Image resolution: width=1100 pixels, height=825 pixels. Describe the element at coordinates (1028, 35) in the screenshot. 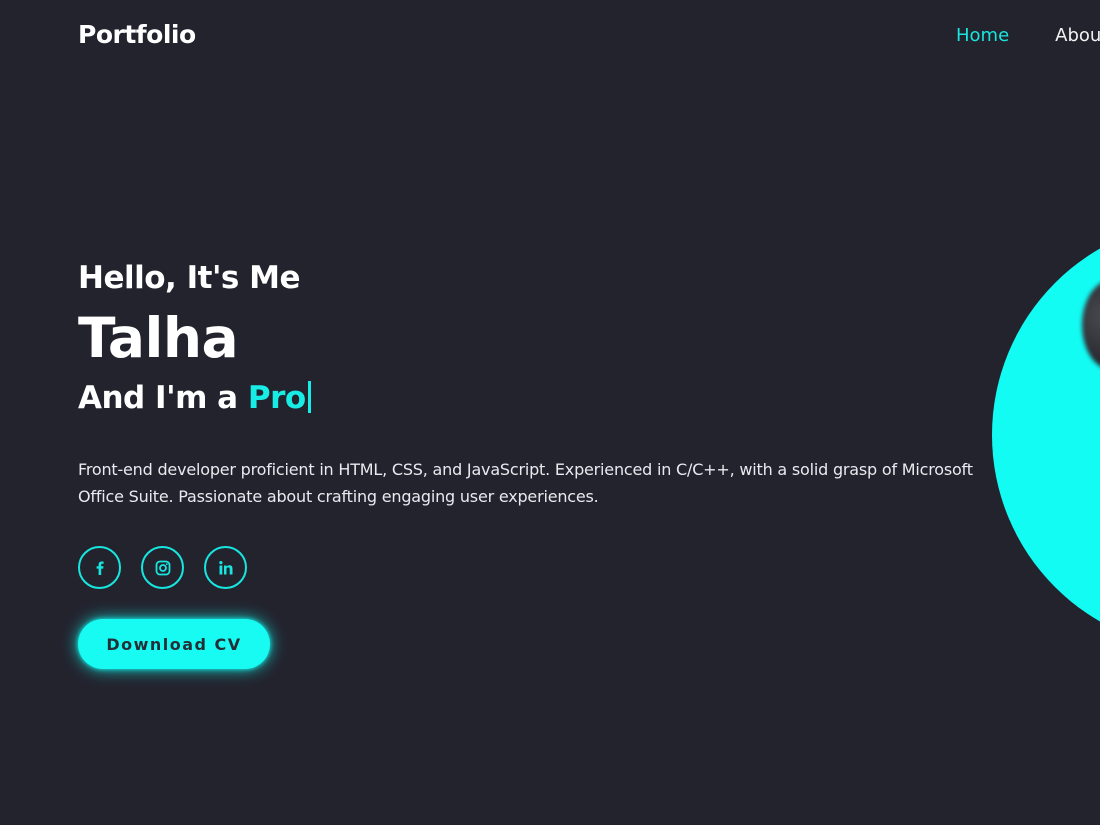

I see `main-nav: Home About` at that location.